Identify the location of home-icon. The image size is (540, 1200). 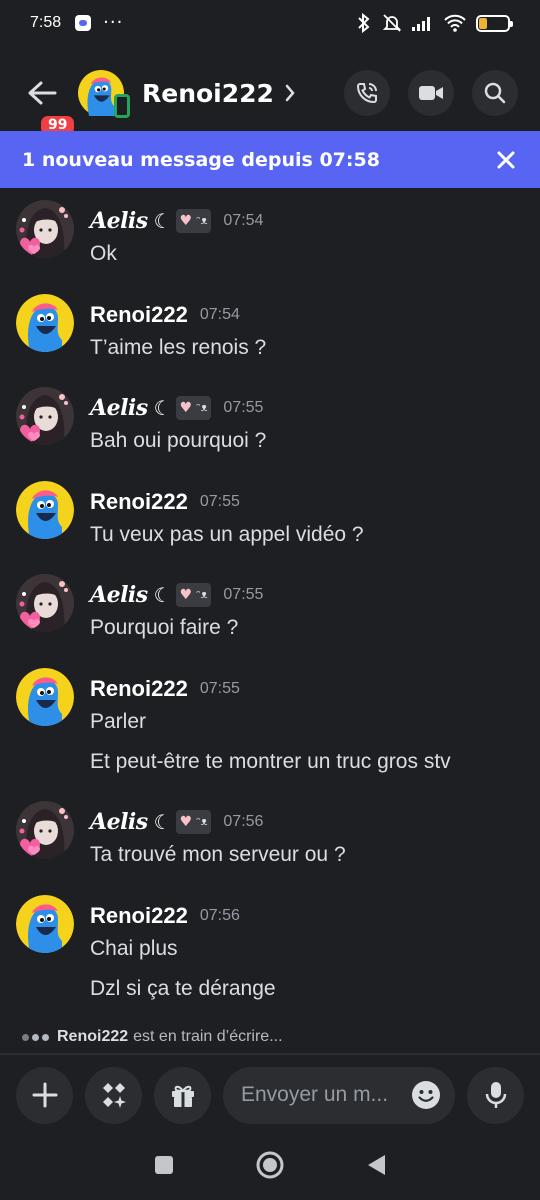
(270, 1165).